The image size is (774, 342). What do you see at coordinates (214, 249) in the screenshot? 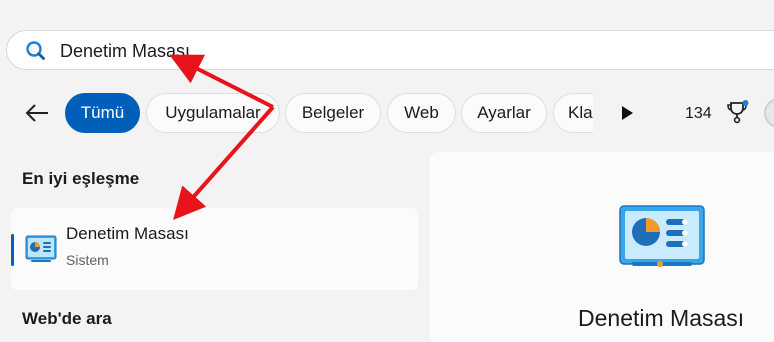
I see `best-match-result: Denetim Masası Sistem` at bounding box center [214, 249].